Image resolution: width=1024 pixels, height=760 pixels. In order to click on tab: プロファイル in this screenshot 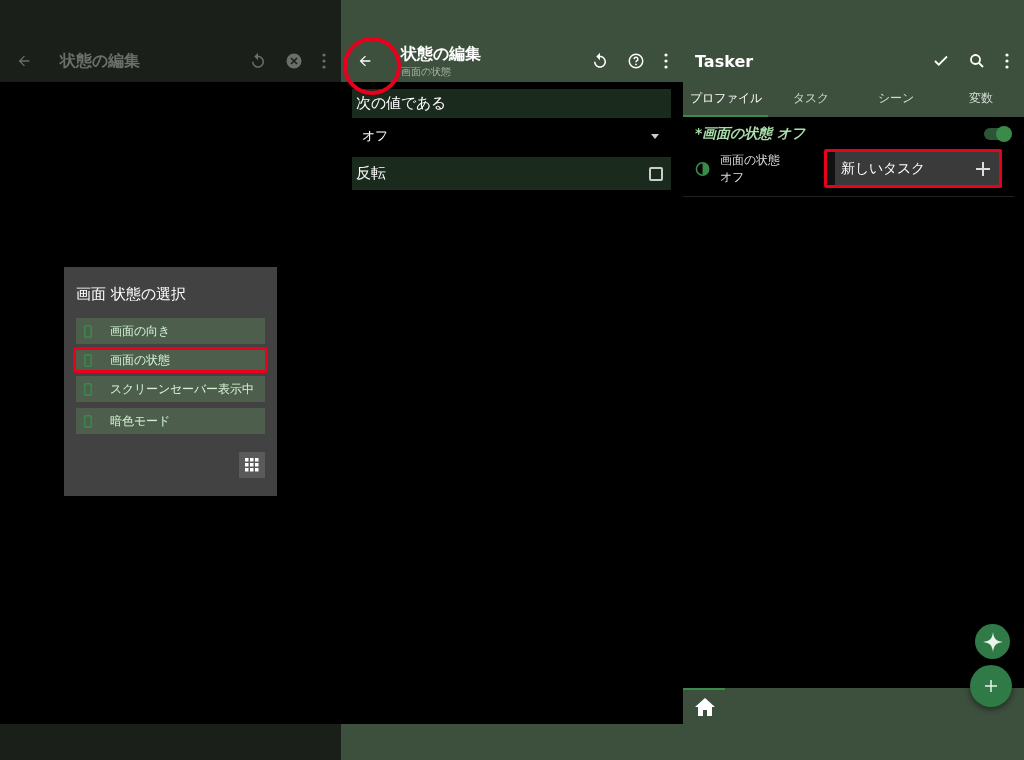, I will do `click(726, 99)`.